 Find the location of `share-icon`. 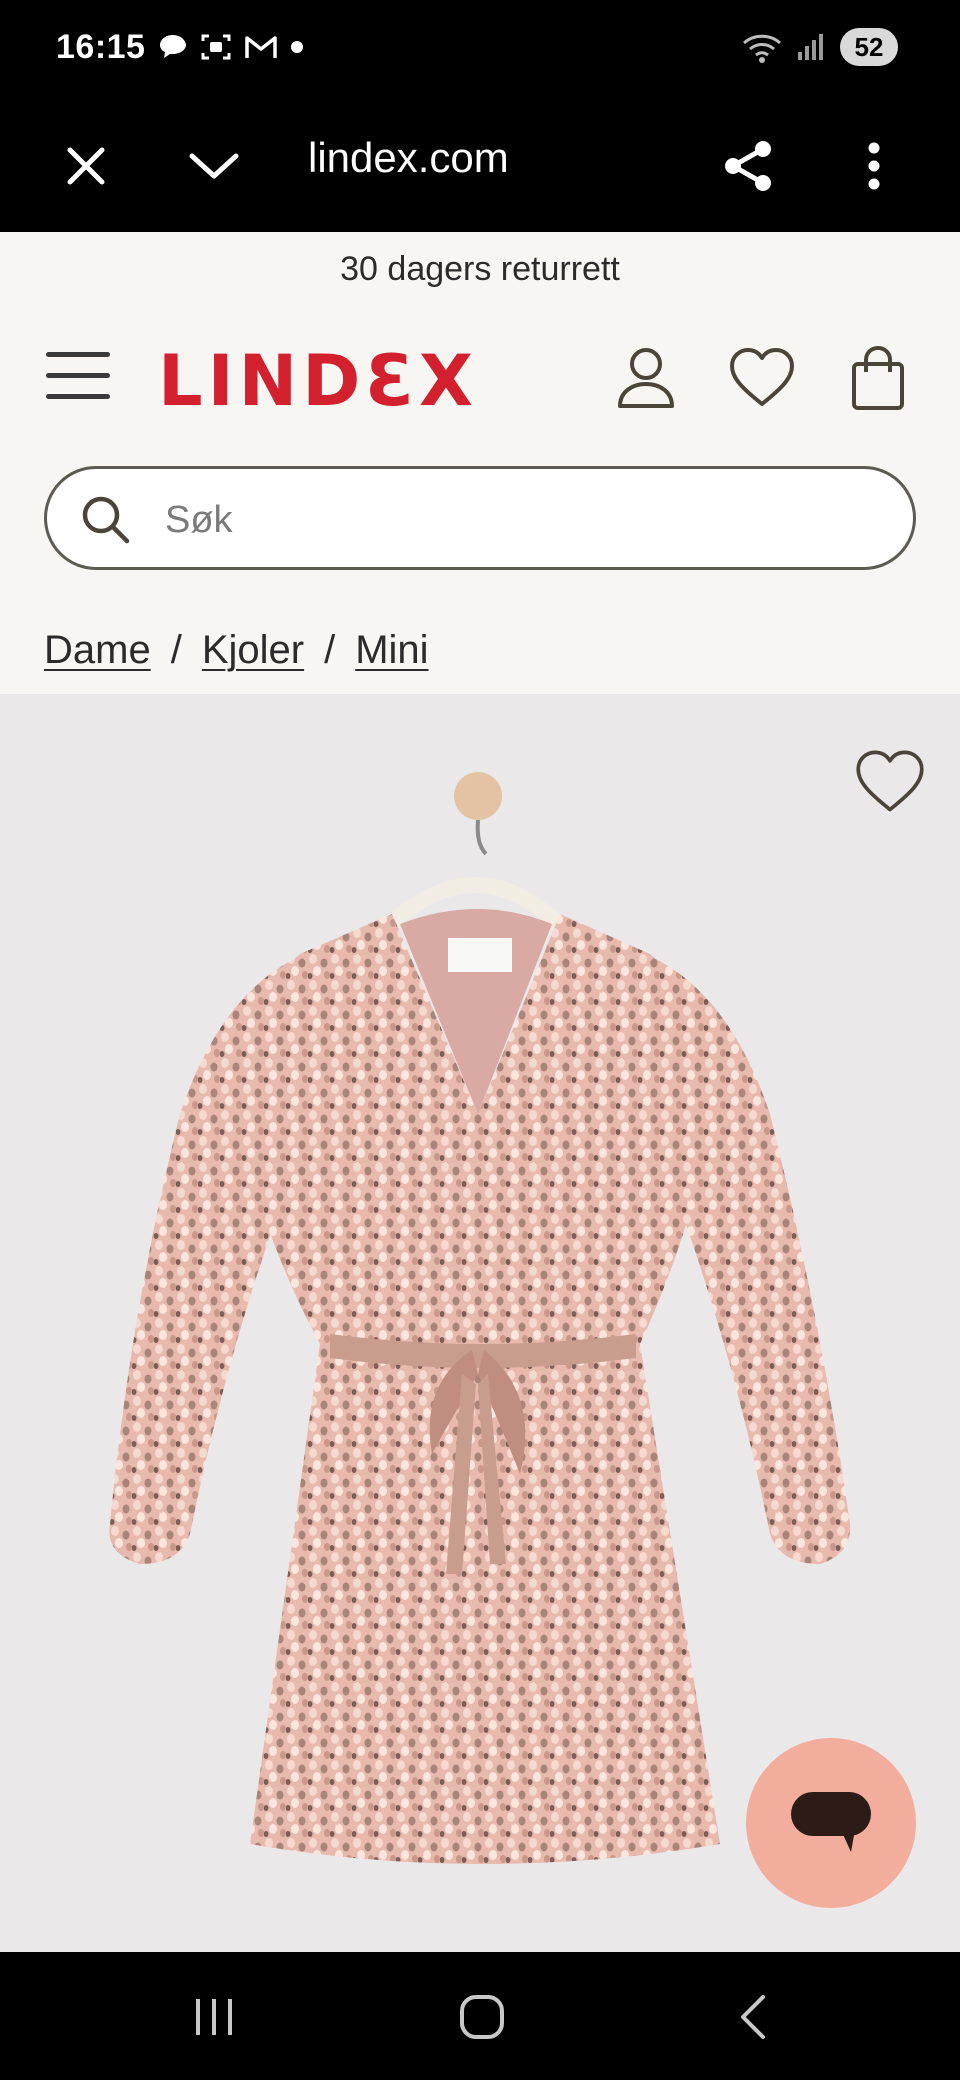

share-icon is located at coordinates (748, 166).